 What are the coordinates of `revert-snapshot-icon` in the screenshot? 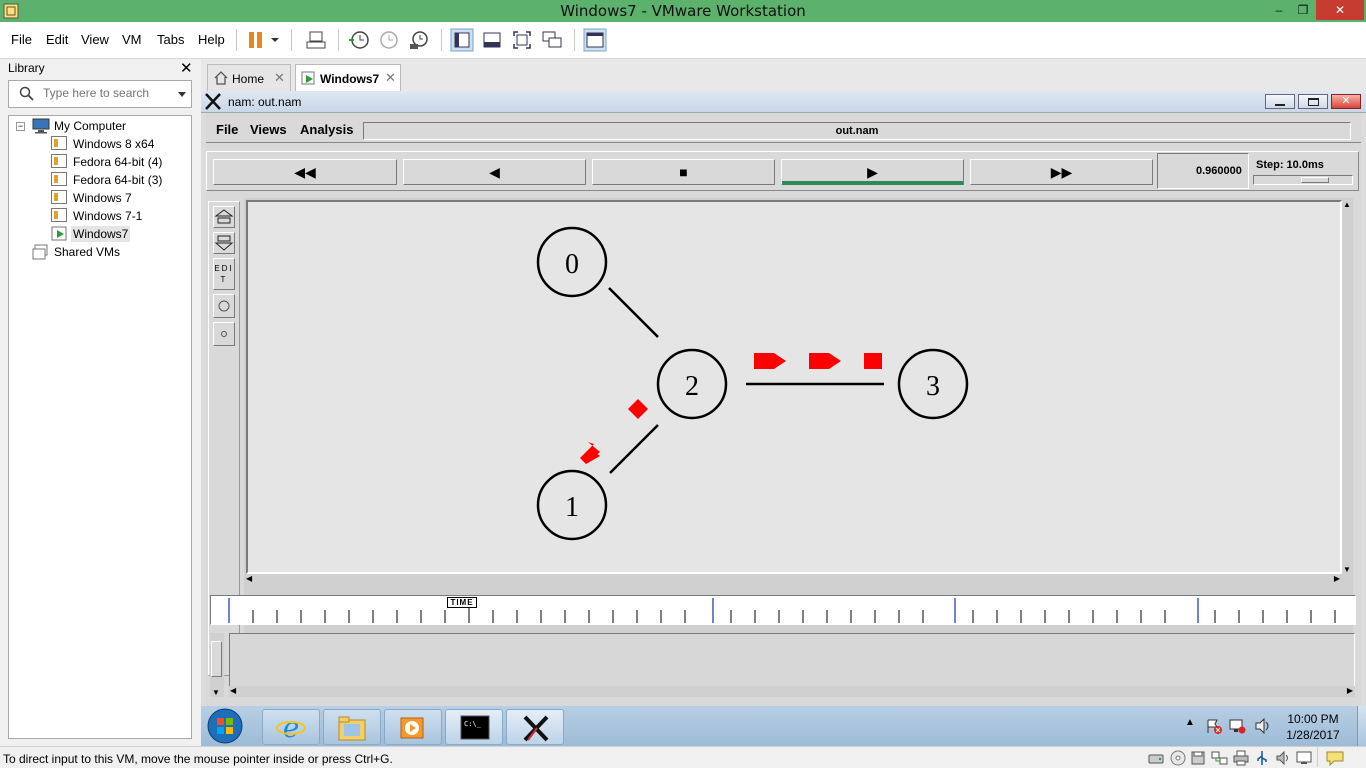 It's located at (389, 40).